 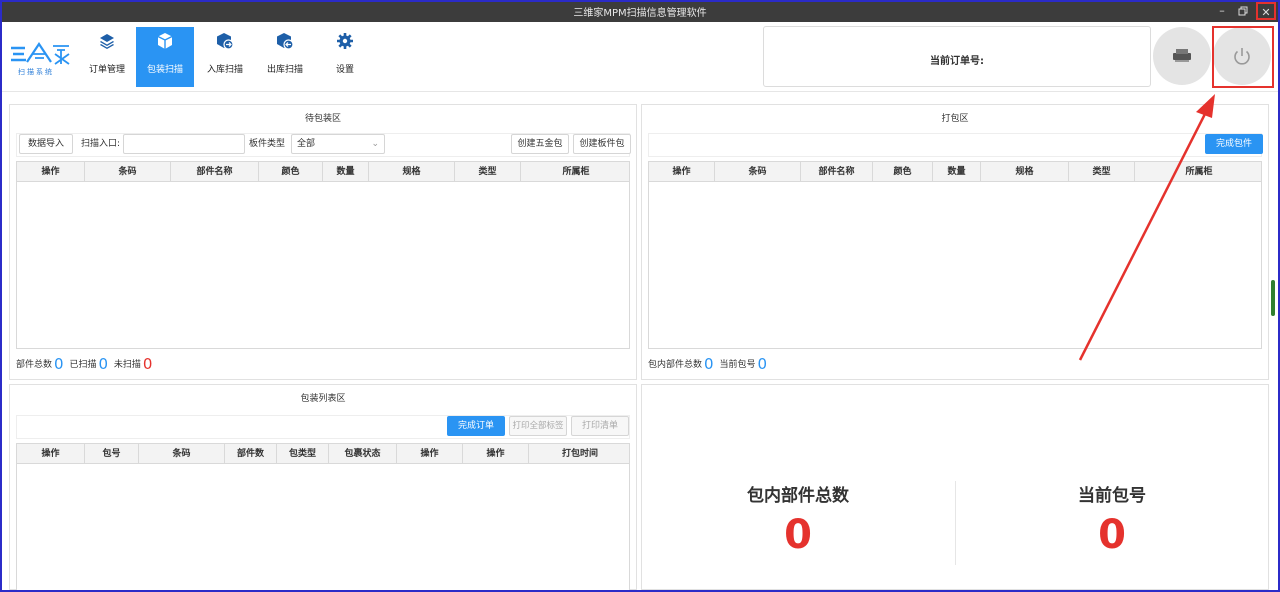 I want to click on layers-icon, so click(x=107, y=41).